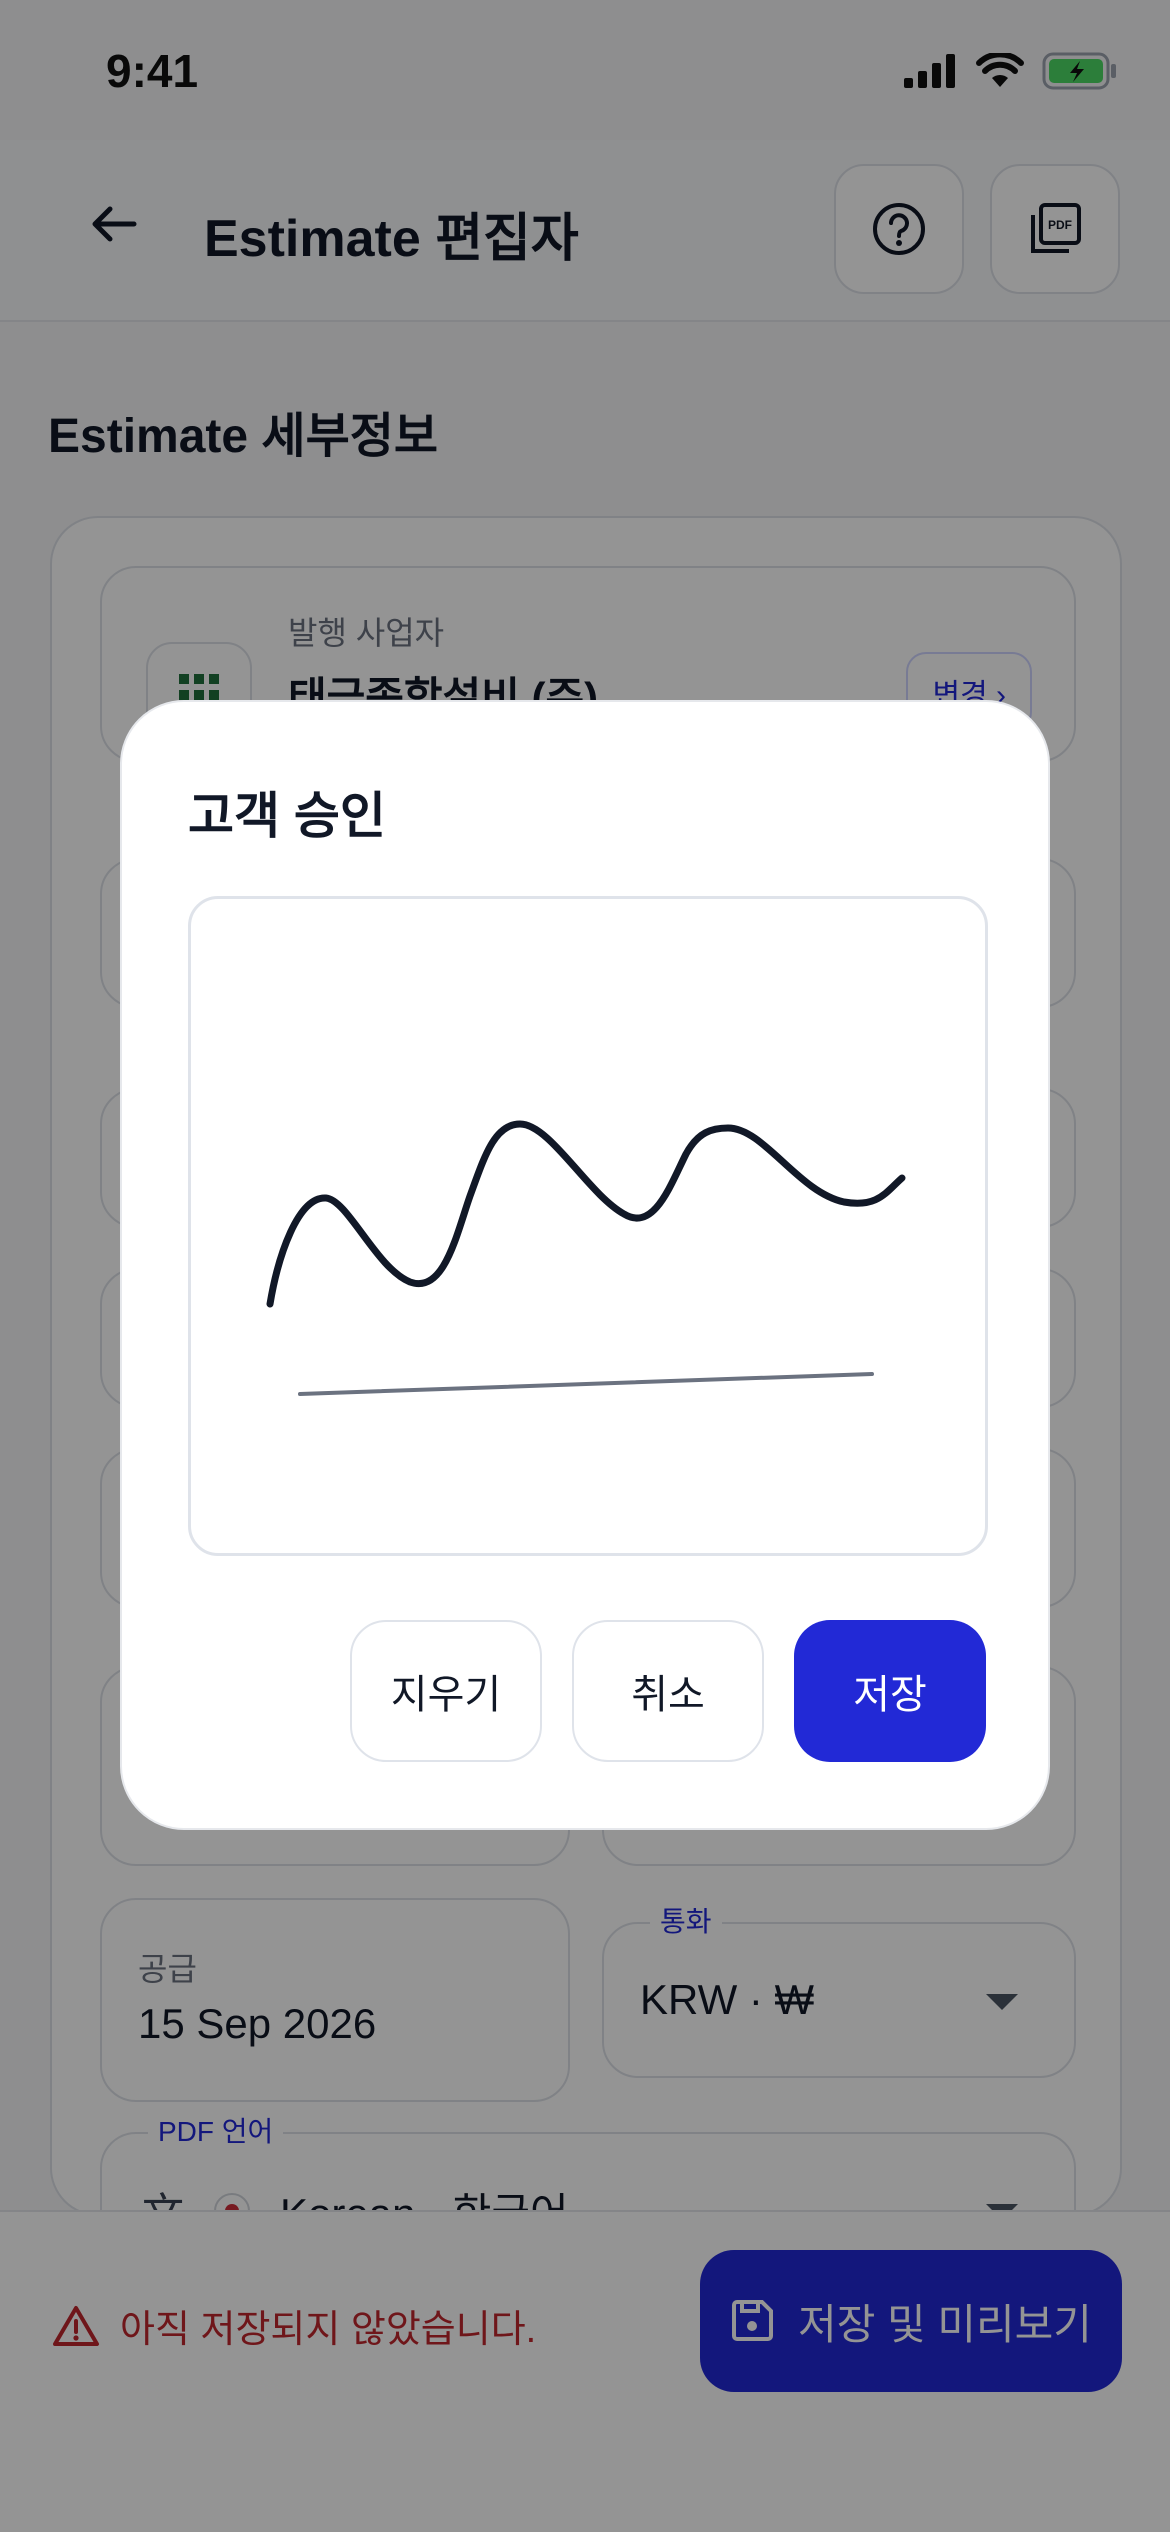 Image resolution: width=1170 pixels, height=2532 pixels. What do you see at coordinates (586, 1258) in the screenshot?
I see `signature-stroke` at bounding box center [586, 1258].